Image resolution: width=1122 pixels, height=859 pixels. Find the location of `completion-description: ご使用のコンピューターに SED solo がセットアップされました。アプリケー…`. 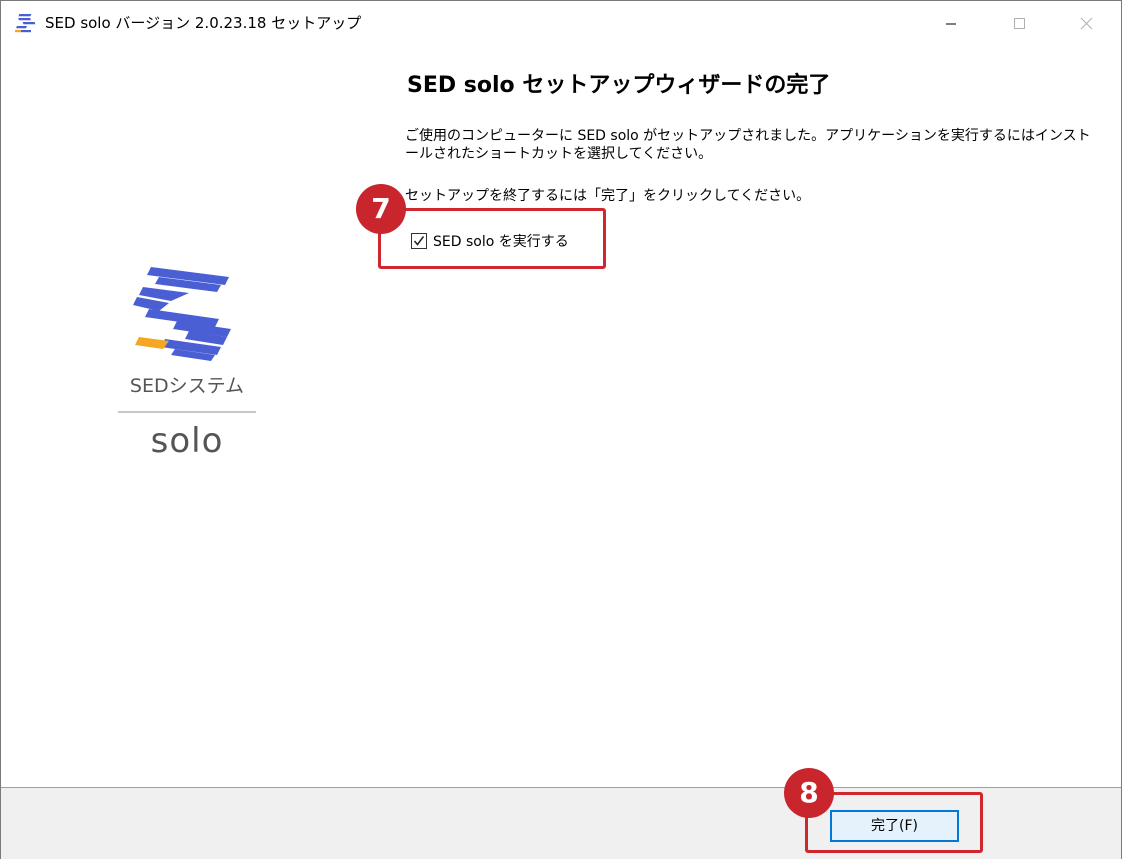

completion-description: ご使用のコンピューターに SED solo がセットアップされました。アプリケー… is located at coordinates (748, 145).